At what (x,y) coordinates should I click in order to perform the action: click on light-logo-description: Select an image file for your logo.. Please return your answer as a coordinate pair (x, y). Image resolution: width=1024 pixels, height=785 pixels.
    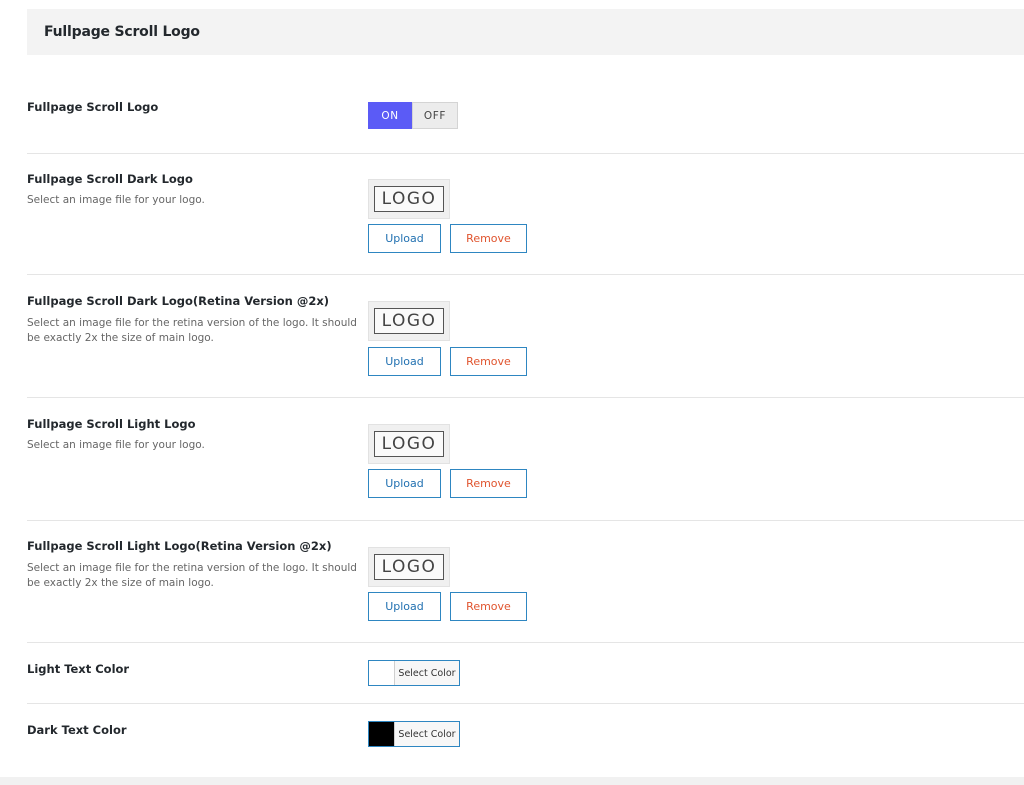
    Looking at the image, I should click on (116, 445).